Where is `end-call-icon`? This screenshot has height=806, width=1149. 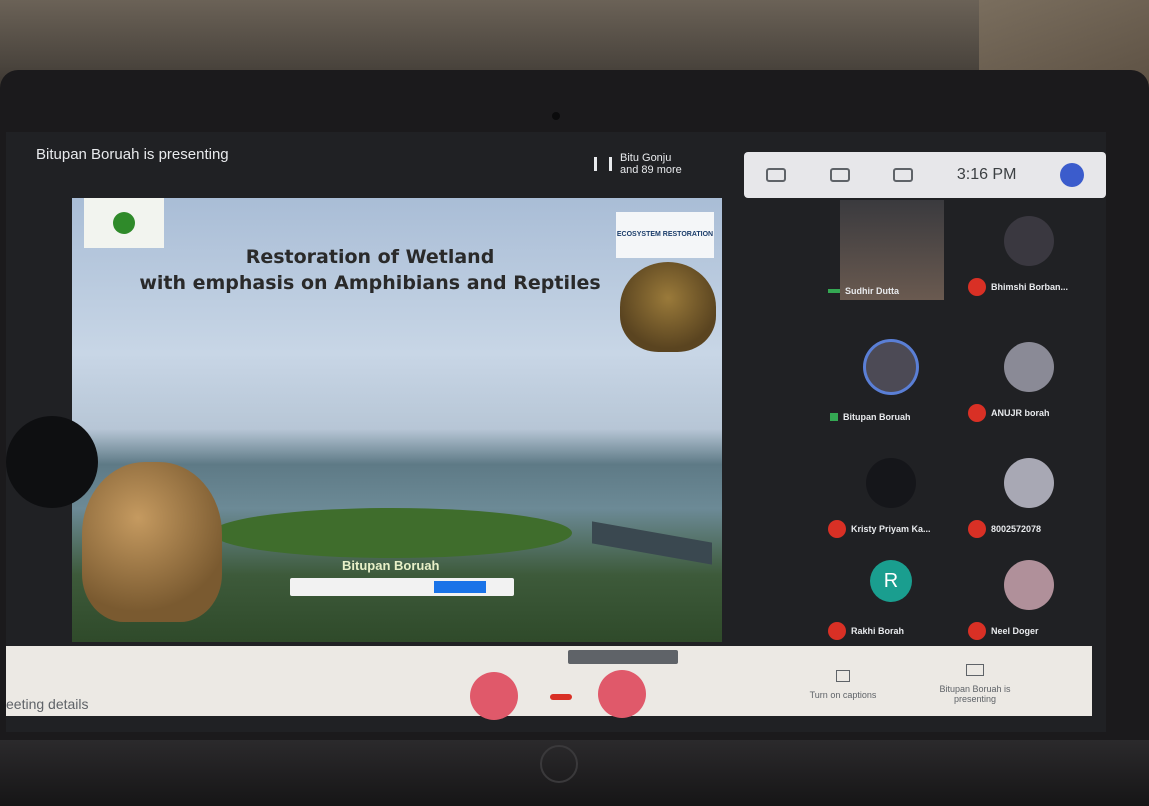
end-call-icon is located at coordinates (561, 697).